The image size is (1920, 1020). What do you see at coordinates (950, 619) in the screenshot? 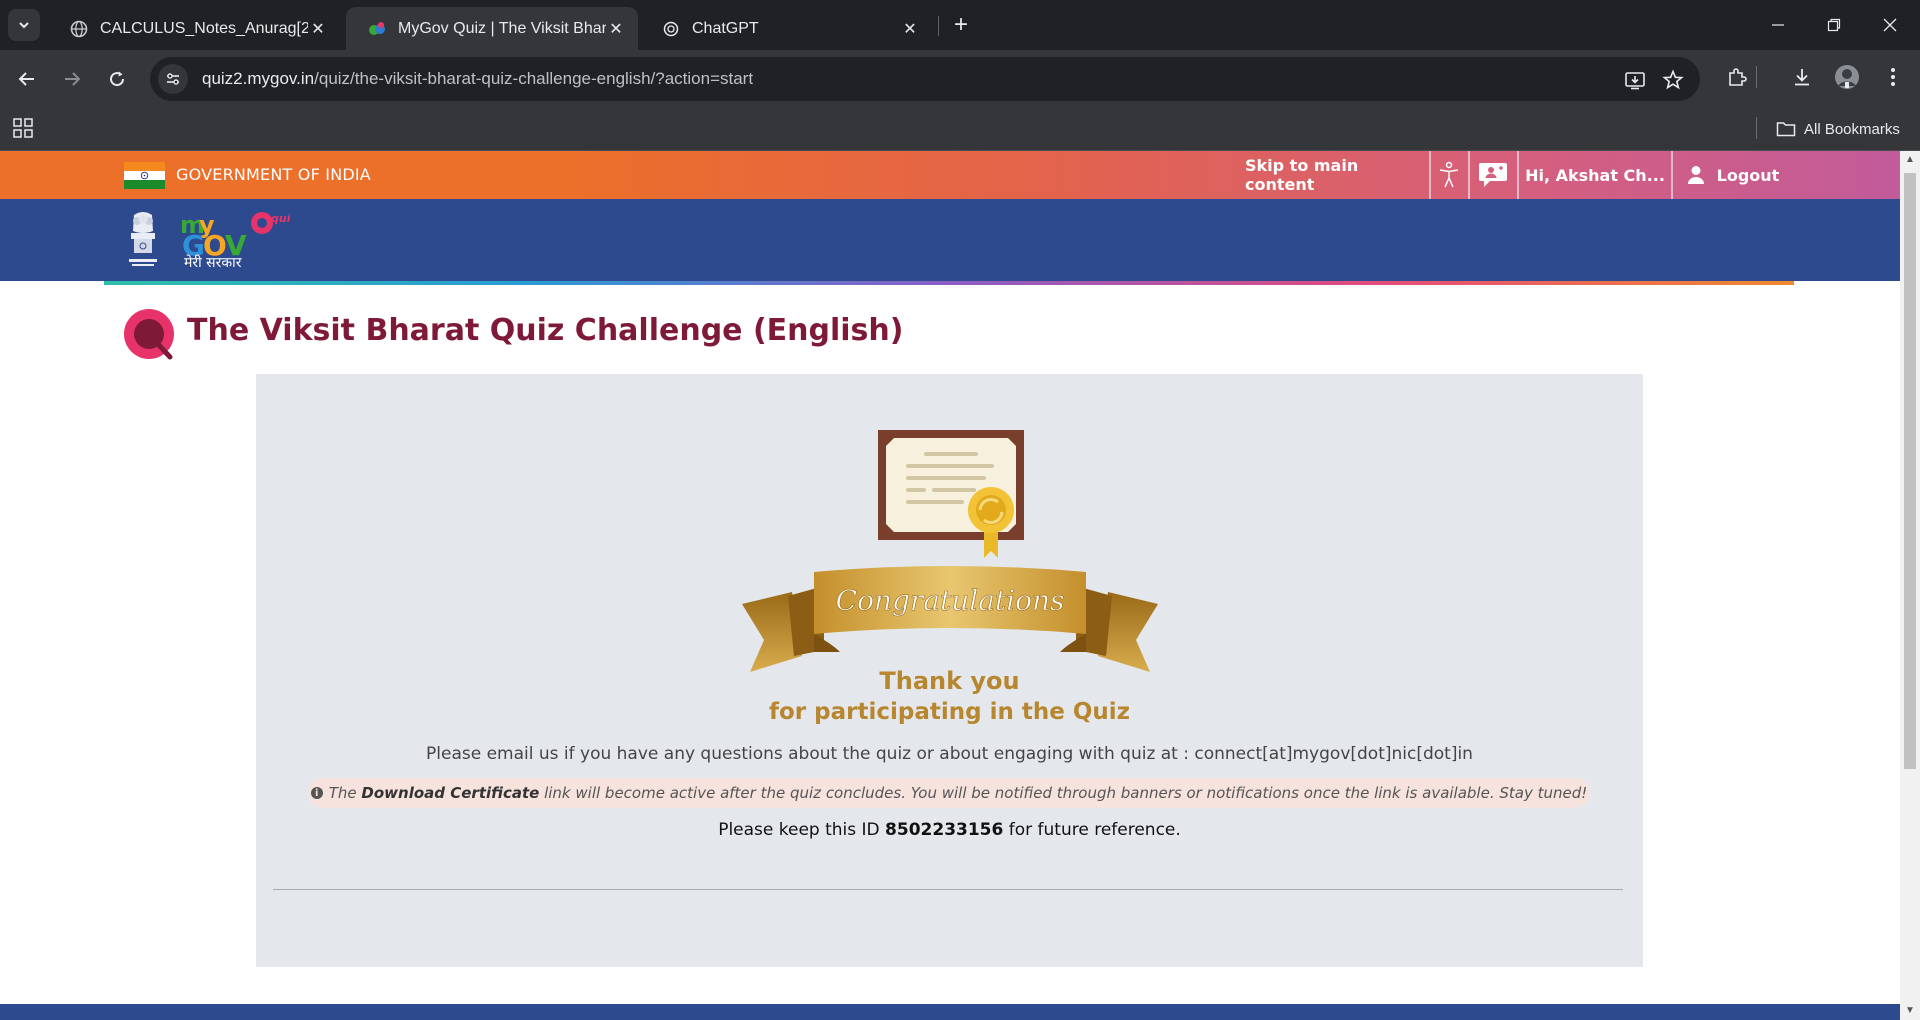
I see `congratulations-banner: Congratulations` at bounding box center [950, 619].